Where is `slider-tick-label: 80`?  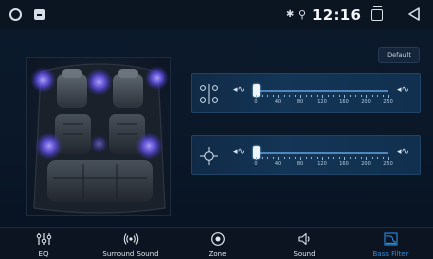
slider-tick-label: 80 is located at coordinates (300, 102).